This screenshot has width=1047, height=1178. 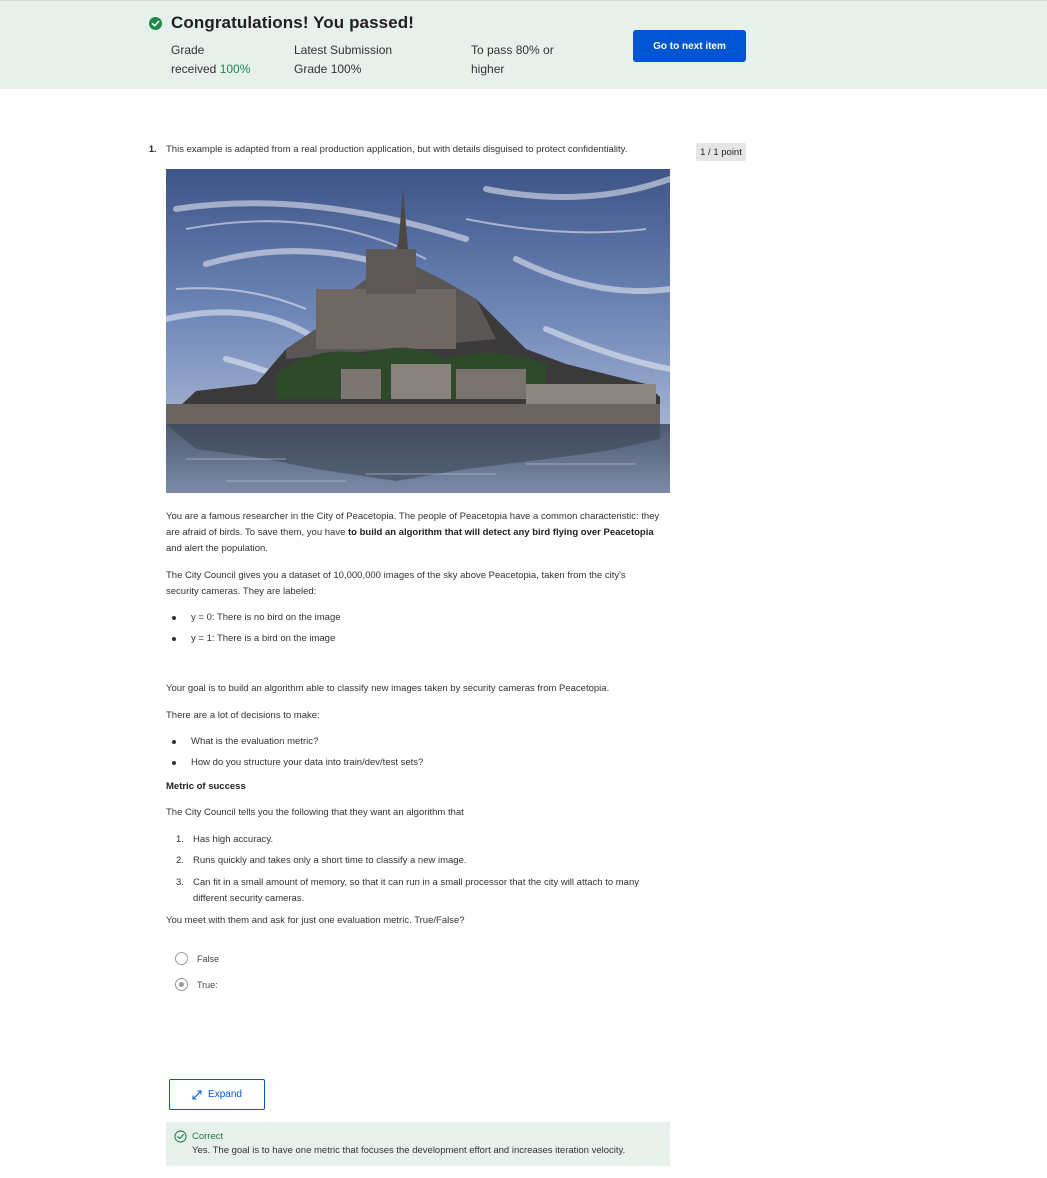 What do you see at coordinates (153, 149) in the screenshot?
I see `question-number: 1.` at bounding box center [153, 149].